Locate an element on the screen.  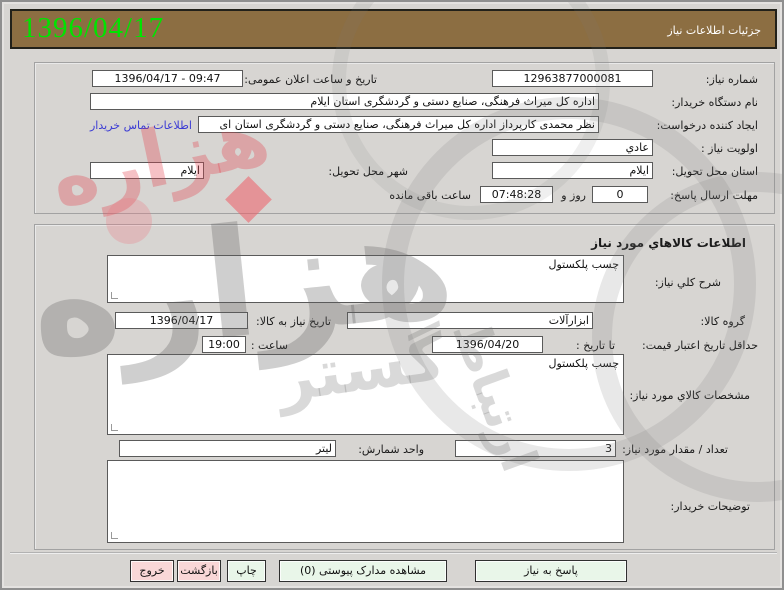
exit-button: خروج is located at coordinates (152, 571).